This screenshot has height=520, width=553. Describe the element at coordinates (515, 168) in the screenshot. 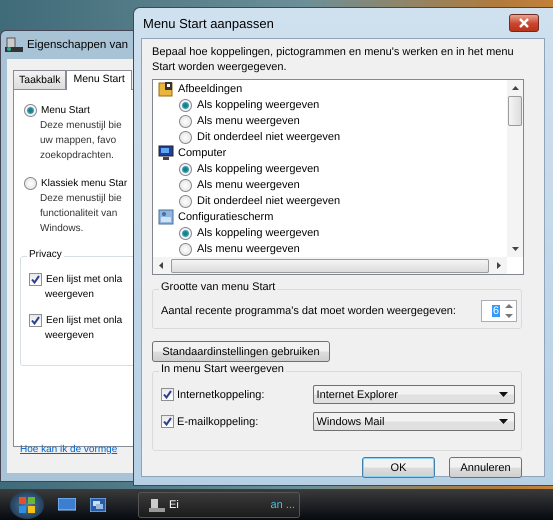

I see `vertical-scrollbar` at that location.